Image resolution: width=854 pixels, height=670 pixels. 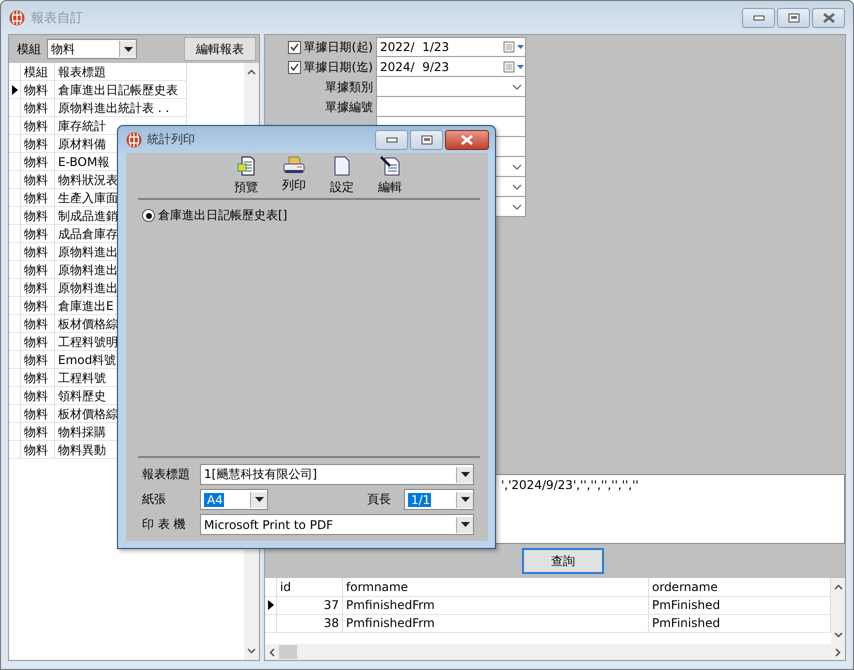 What do you see at coordinates (310, 605) in the screenshot?
I see `table-cell: 37` at bounding box center [310, 605].